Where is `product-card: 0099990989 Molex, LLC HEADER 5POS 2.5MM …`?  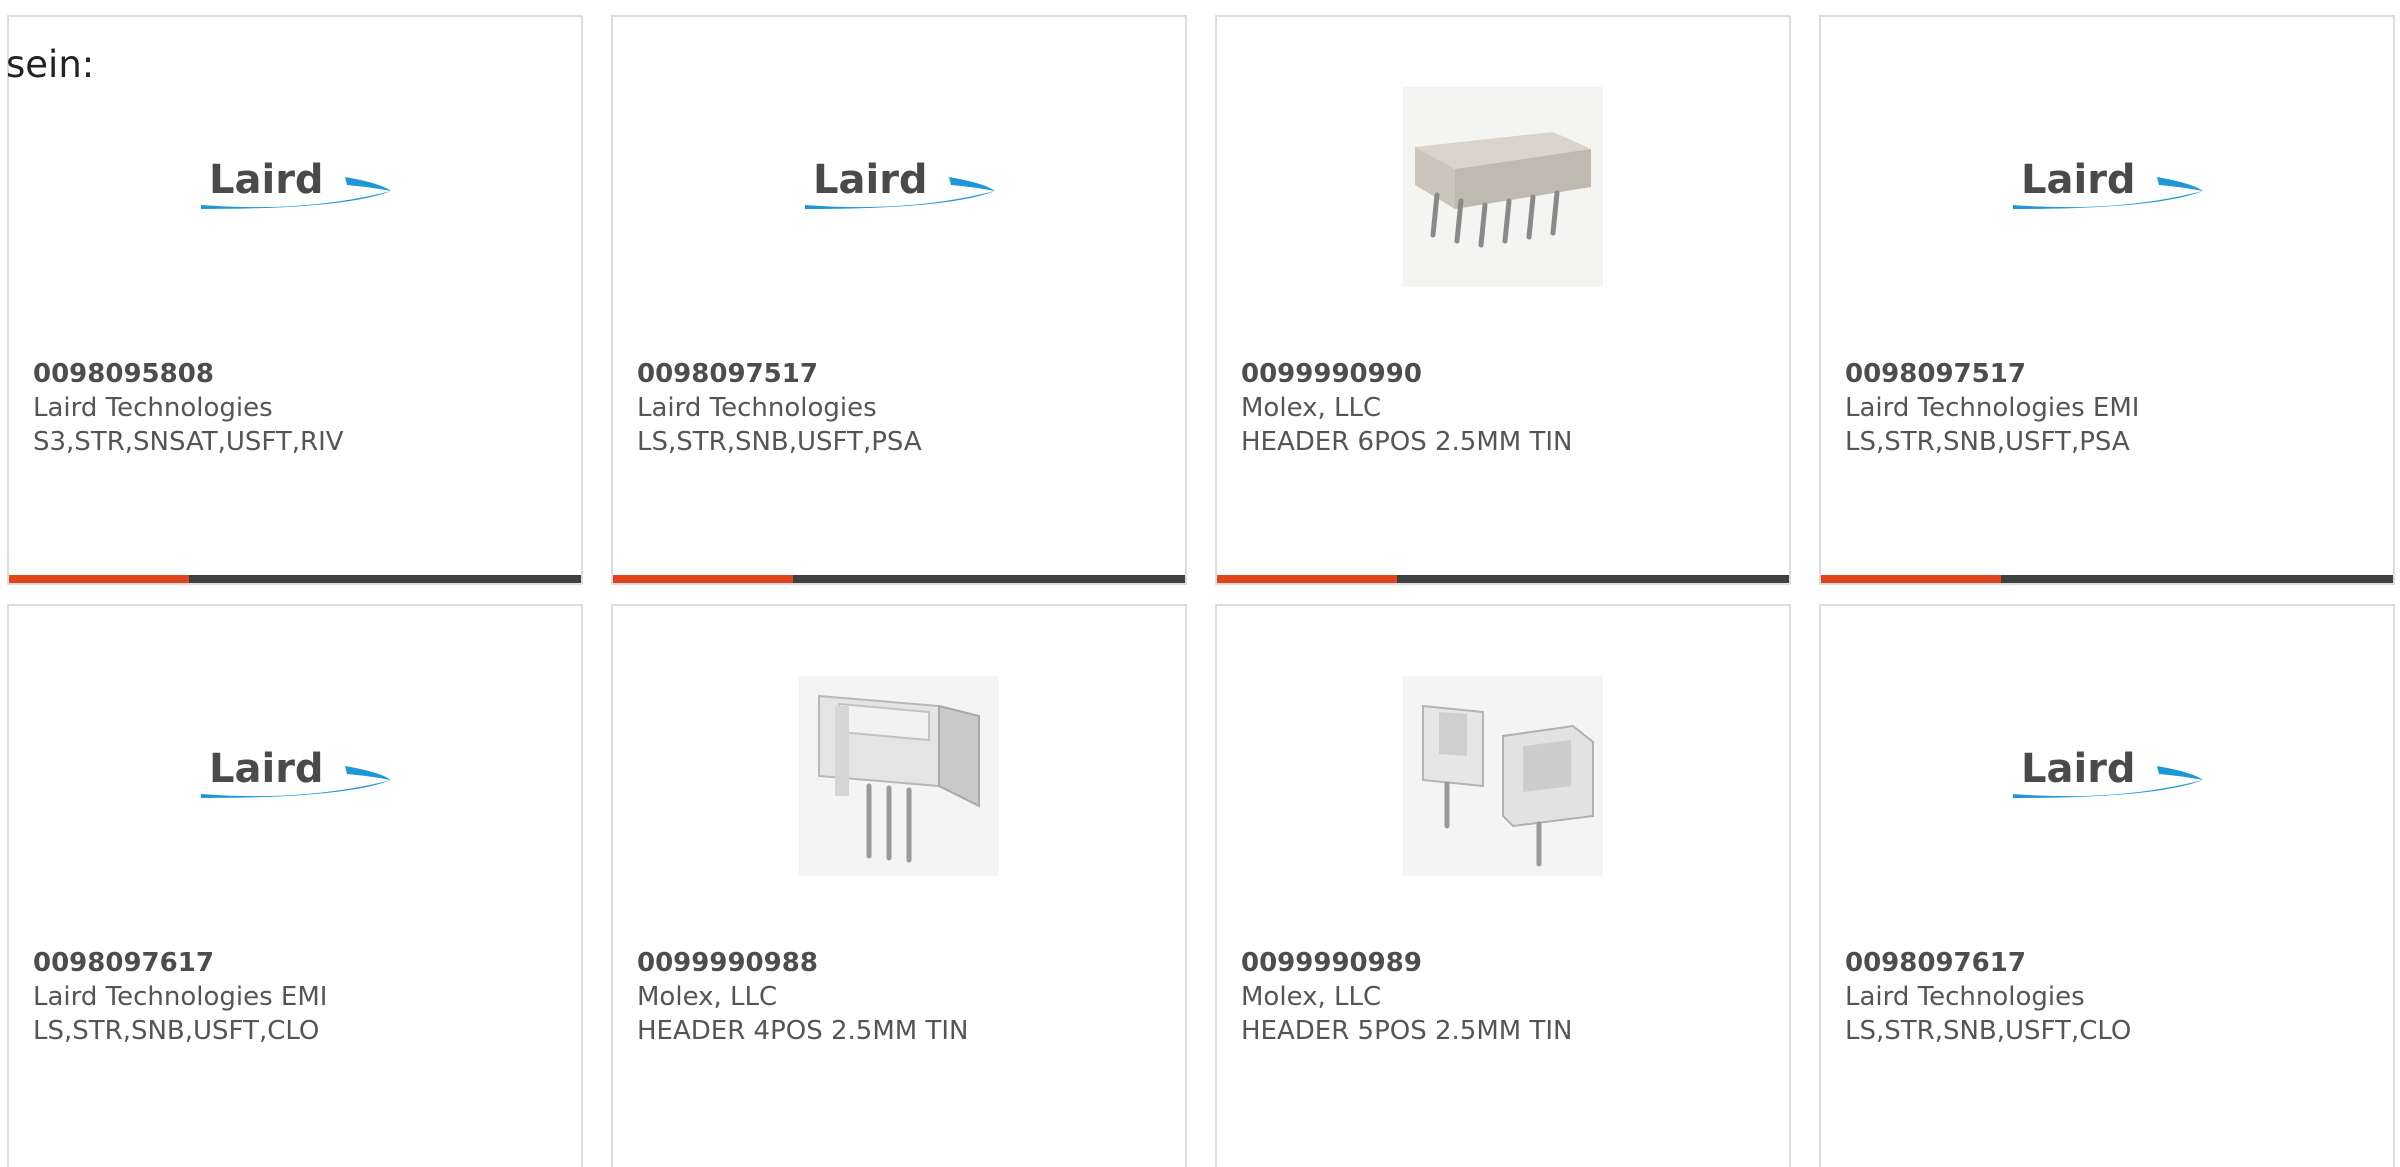
product-card: 0099990989 Molex, LLC HEADER 5POS 2.5MM … is located at coordinates (1503, 885).